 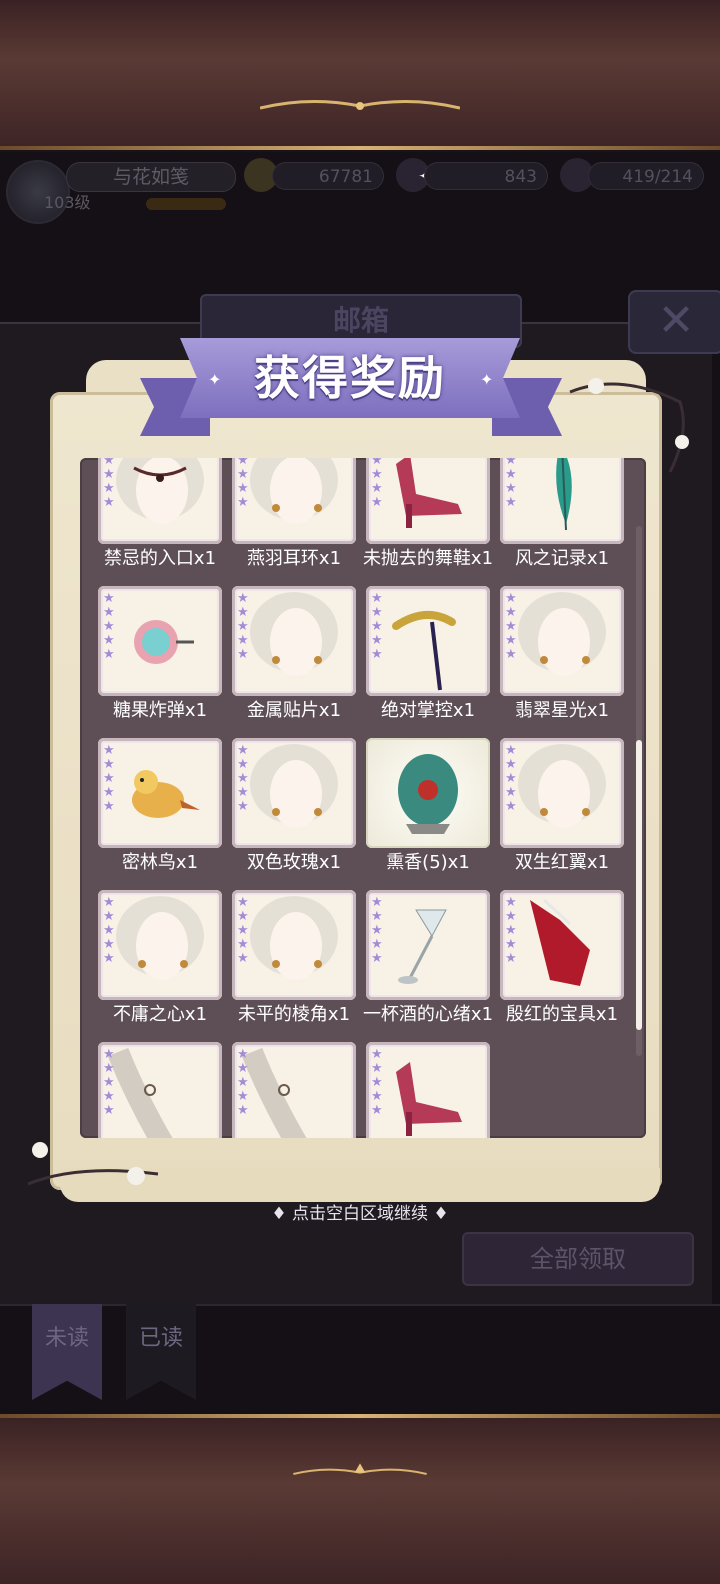 I want to click on reward-item-label: 糖果炸弹x1, so click(x=160, y=710).